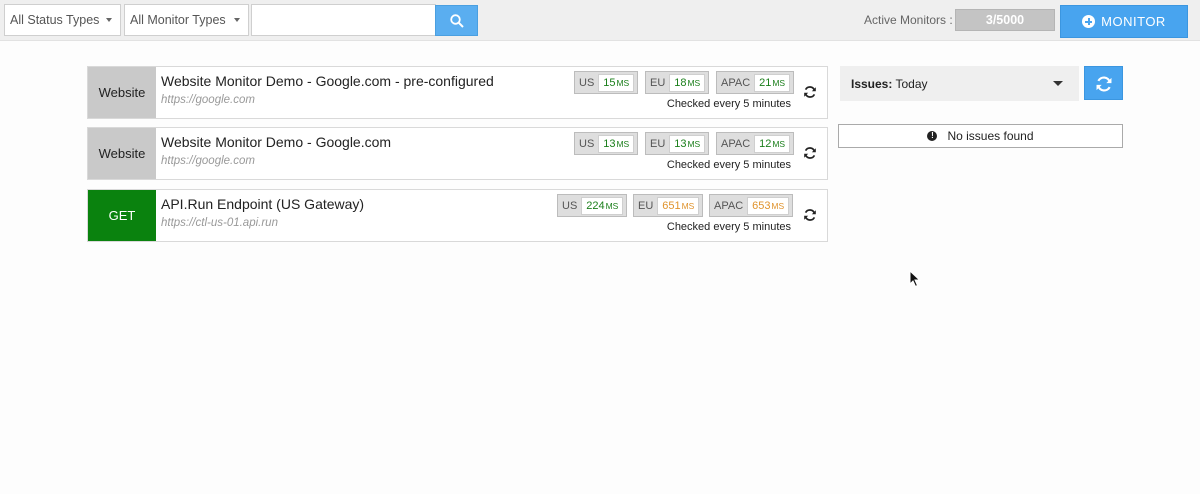  I want to click on monitor-name: Website Monitor Demo - Google.com, so click(276, 142).